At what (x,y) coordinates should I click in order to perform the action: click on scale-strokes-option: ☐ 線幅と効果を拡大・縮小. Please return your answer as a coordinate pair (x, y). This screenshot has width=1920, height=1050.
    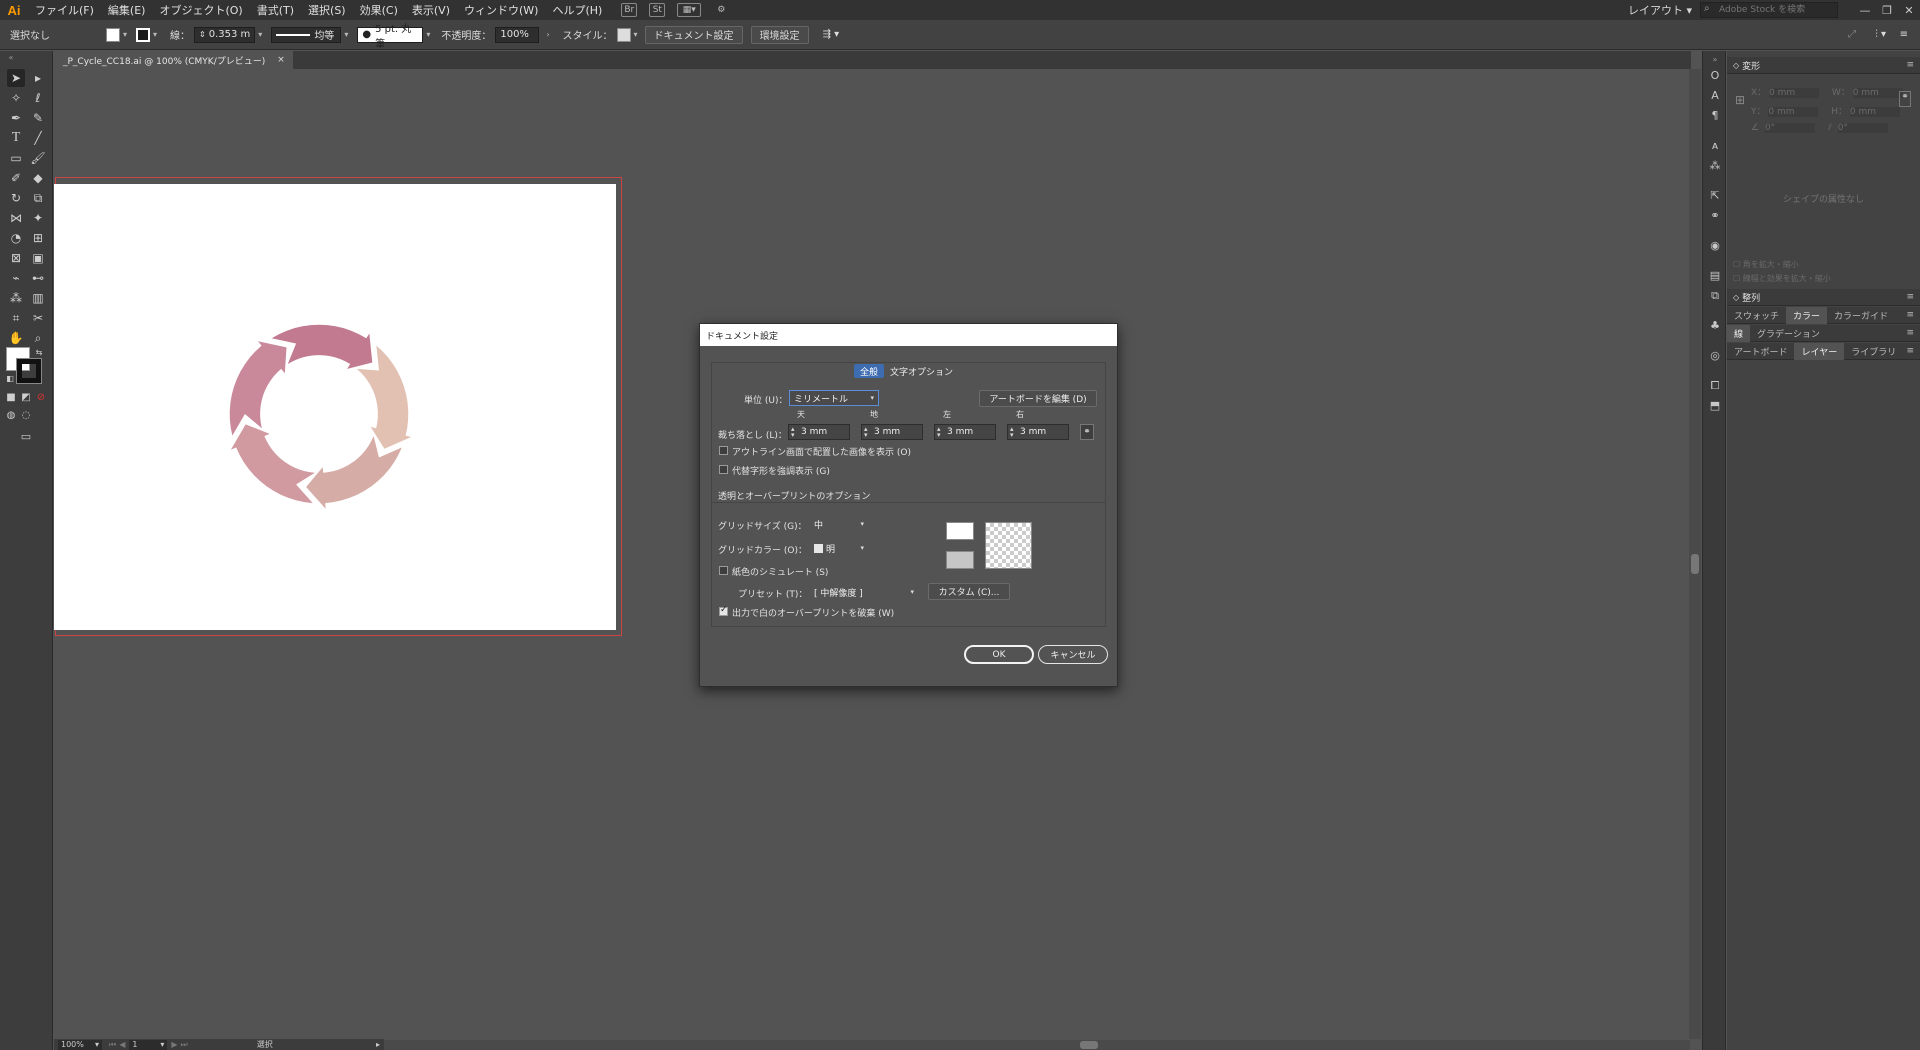
    Looking at the image, I should click on (1782, 278).